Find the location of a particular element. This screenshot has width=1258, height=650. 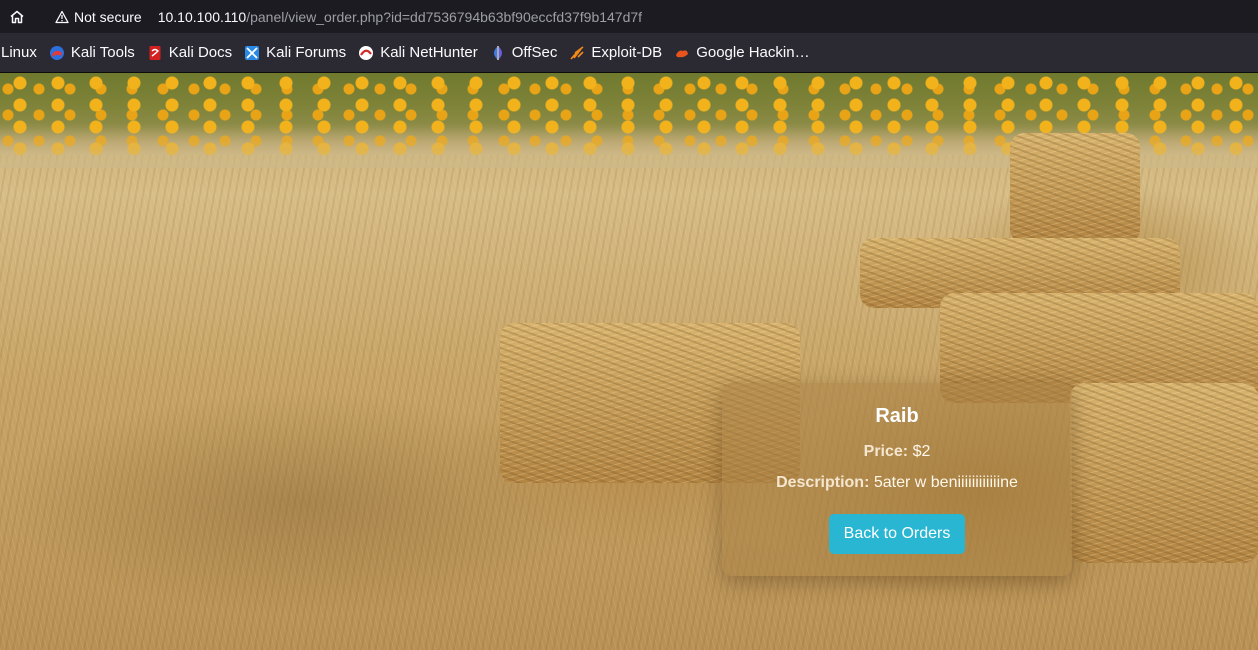

order-name: Raib is located at coordinates (897, 416).